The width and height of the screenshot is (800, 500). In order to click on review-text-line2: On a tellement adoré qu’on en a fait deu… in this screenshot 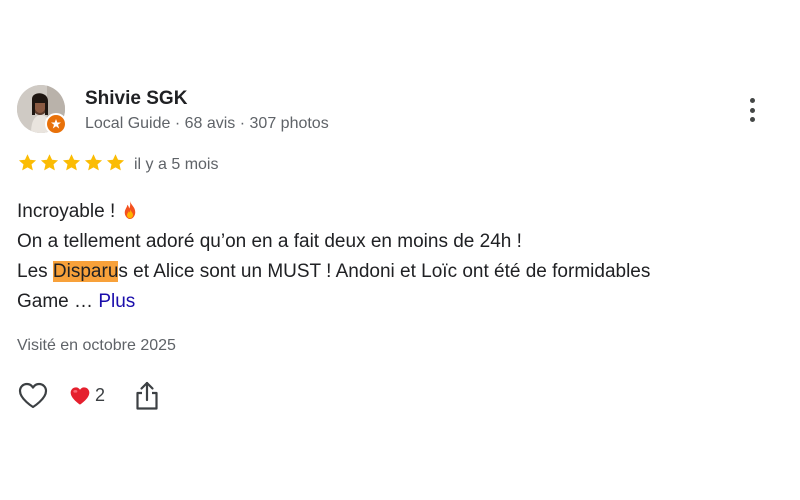, I will do `click(269, 241)`.